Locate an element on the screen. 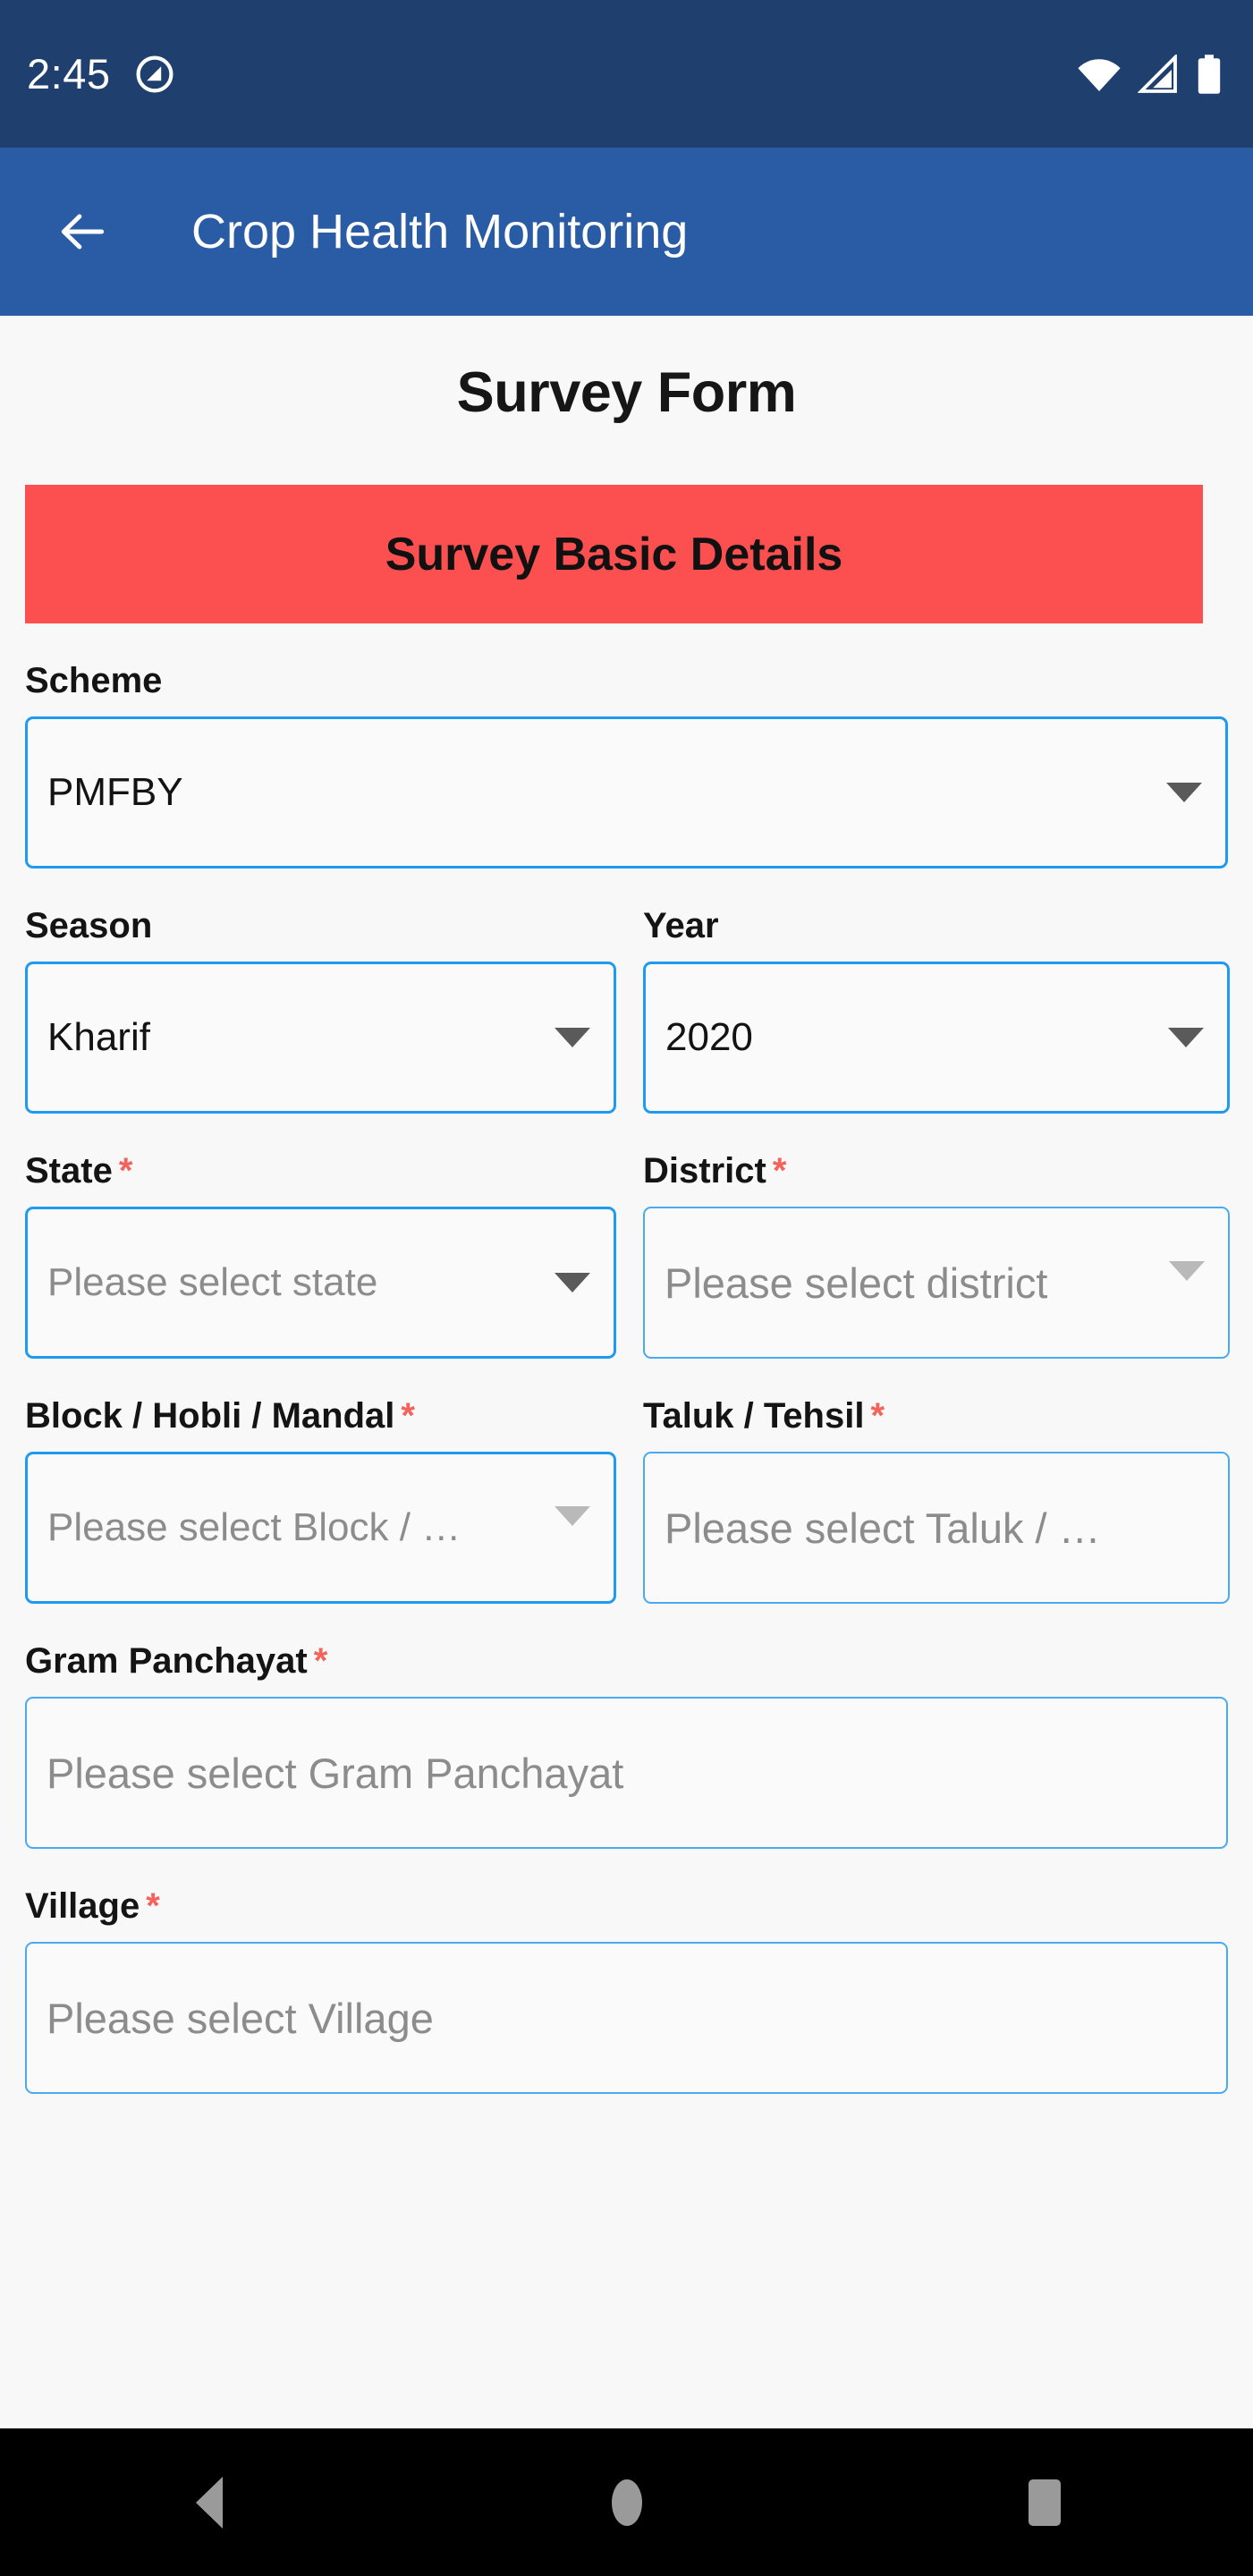  label-text-state: State is located at coordinates (69, 1171).